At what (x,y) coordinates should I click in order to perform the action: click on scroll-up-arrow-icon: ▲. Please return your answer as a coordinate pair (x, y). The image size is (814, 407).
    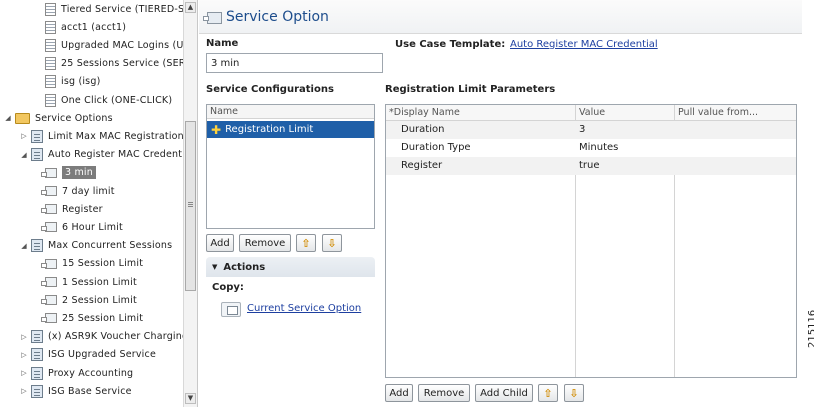
    Looking at the image, I should click on (190, 7).